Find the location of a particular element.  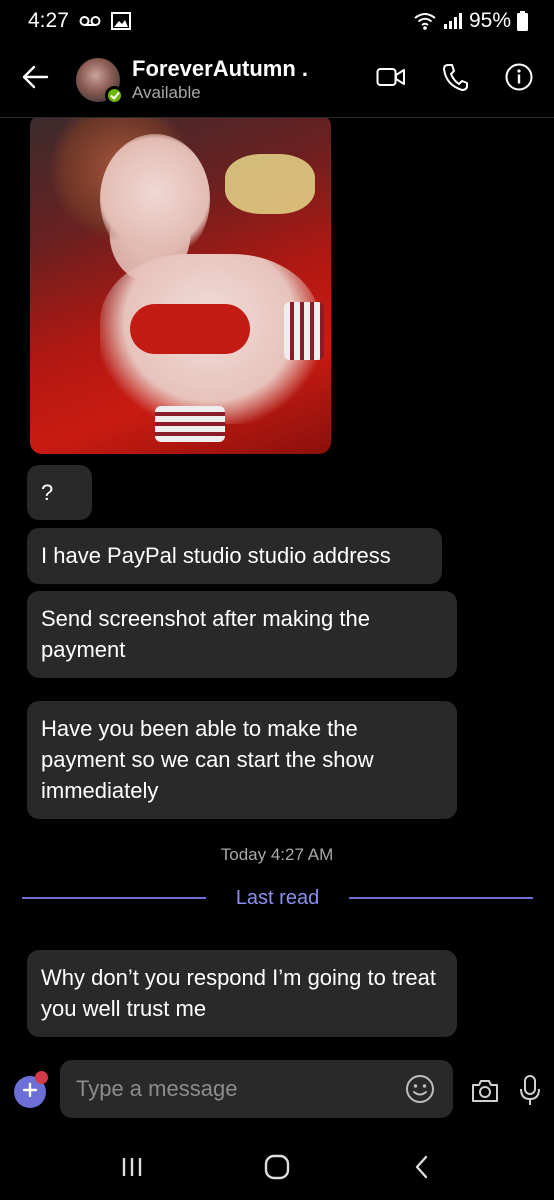

recent-apps-button is located at coordinates (132, 1169).